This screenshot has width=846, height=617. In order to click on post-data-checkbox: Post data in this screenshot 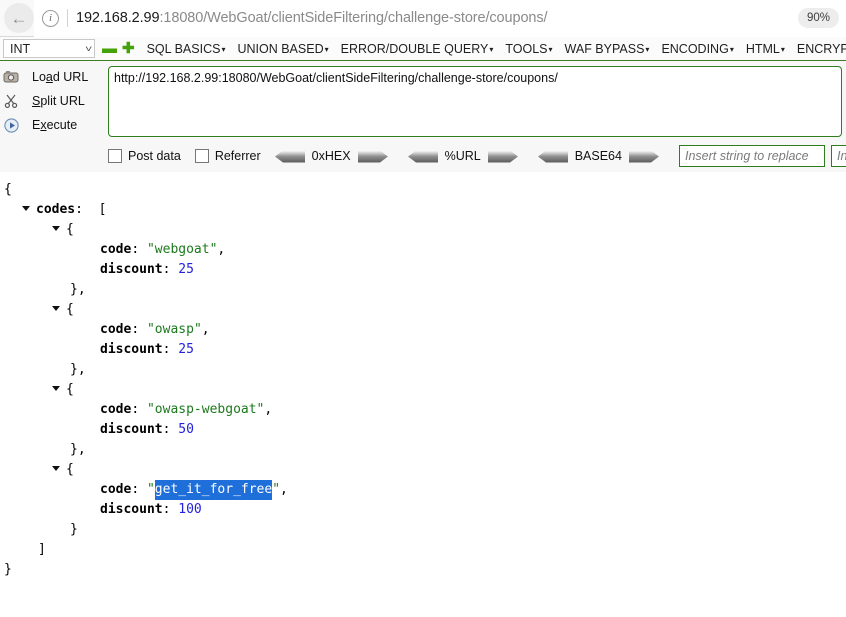, I will do `click(144, 156)`.